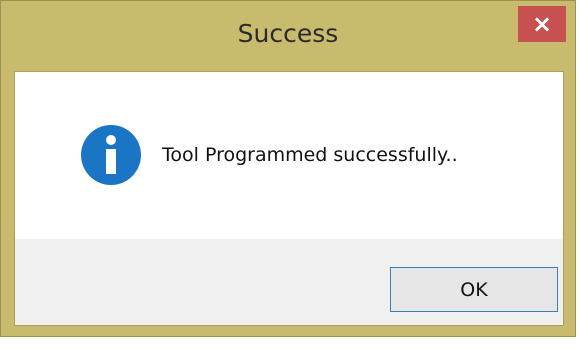  What do you see at coordinates (310, 155) in the screenshot?
I see `success-message: Tool Programmed successfully..` at bounding box center [310, 155].